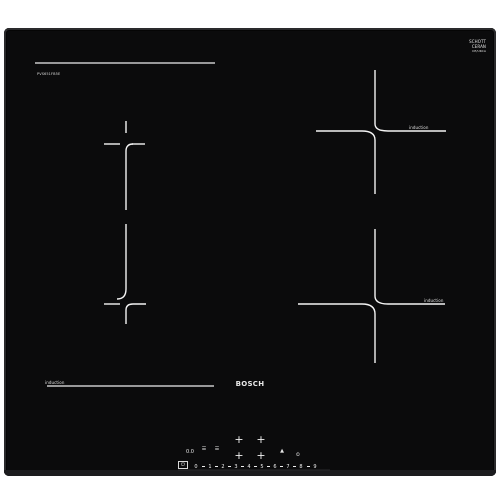 This screenshot has height=500, width=500. I want to click on scale-3: 3, so click(236, 467).